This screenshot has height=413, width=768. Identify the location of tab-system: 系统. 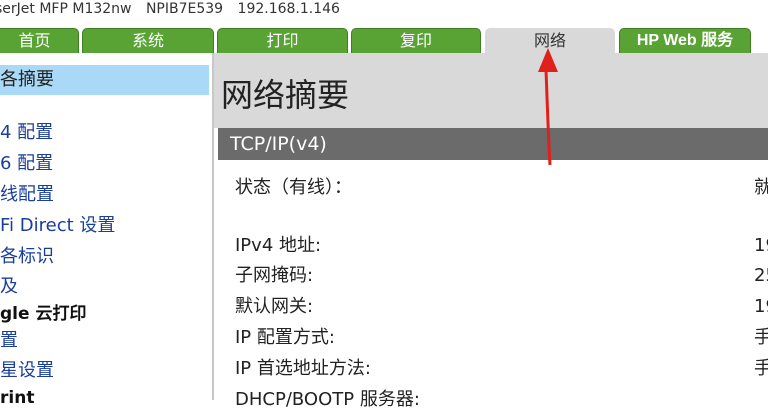
(148, 40).